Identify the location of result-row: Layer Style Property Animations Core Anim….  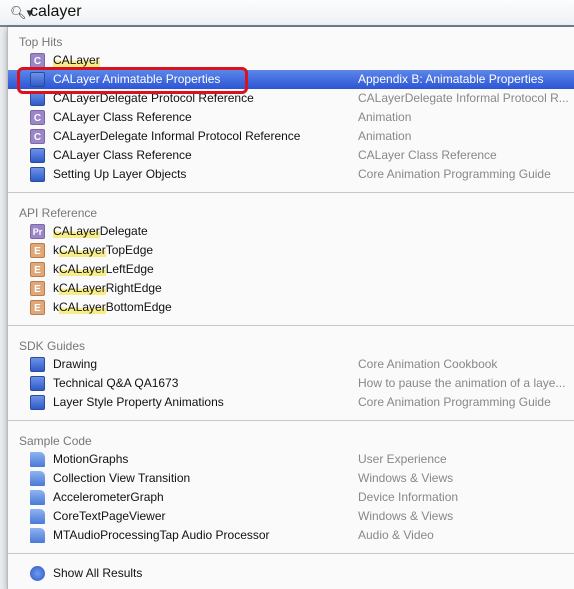
(291, 402).